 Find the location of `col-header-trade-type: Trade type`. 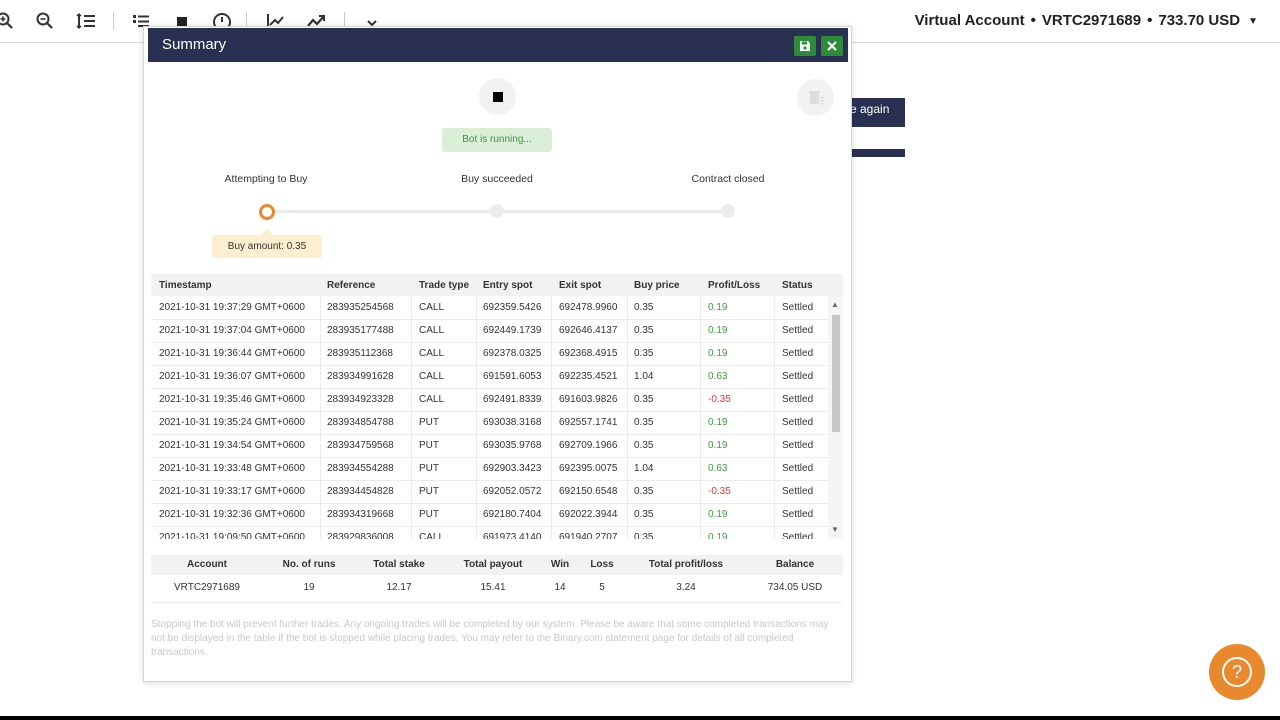

col-header-trade-type: Trade type is located at coordinates (444, 285).